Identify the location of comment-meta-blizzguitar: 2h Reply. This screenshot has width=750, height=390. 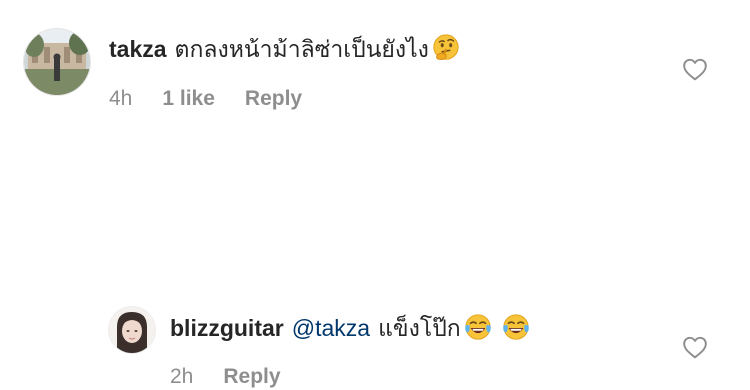
(240, 377).